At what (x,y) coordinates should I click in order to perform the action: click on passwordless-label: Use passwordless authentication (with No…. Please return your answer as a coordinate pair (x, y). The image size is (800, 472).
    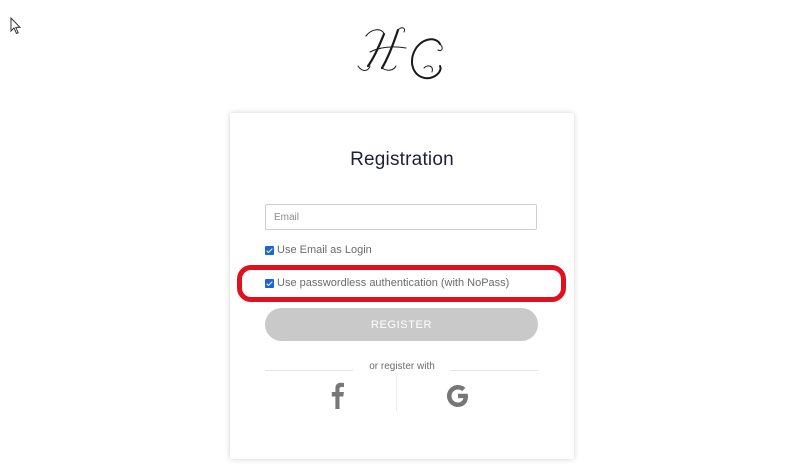
    Looking at the image, I should click on (393, 283).